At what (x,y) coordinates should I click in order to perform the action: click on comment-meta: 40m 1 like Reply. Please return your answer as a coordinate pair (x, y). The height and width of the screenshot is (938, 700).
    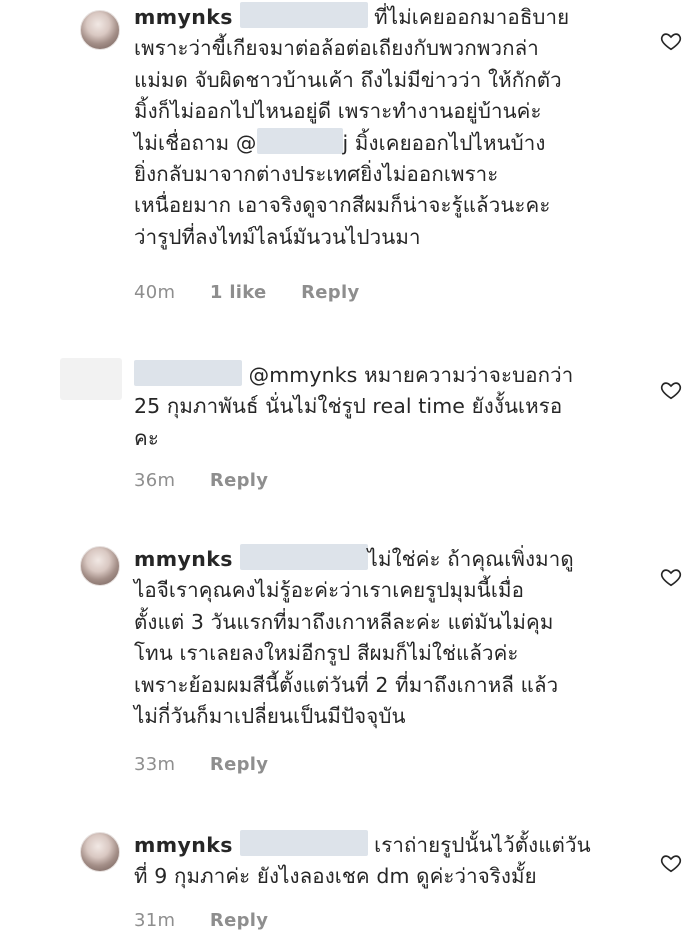
    Looking at the image, I should click on (261, 292).